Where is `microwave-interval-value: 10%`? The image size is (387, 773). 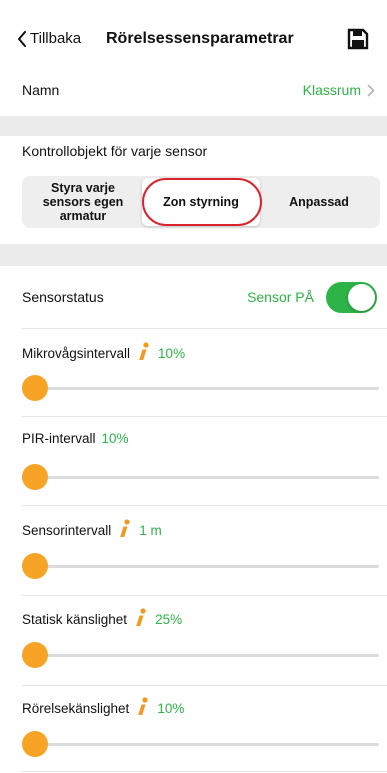
microwave-interval-value: 10% is located at coordinates (172, 353).